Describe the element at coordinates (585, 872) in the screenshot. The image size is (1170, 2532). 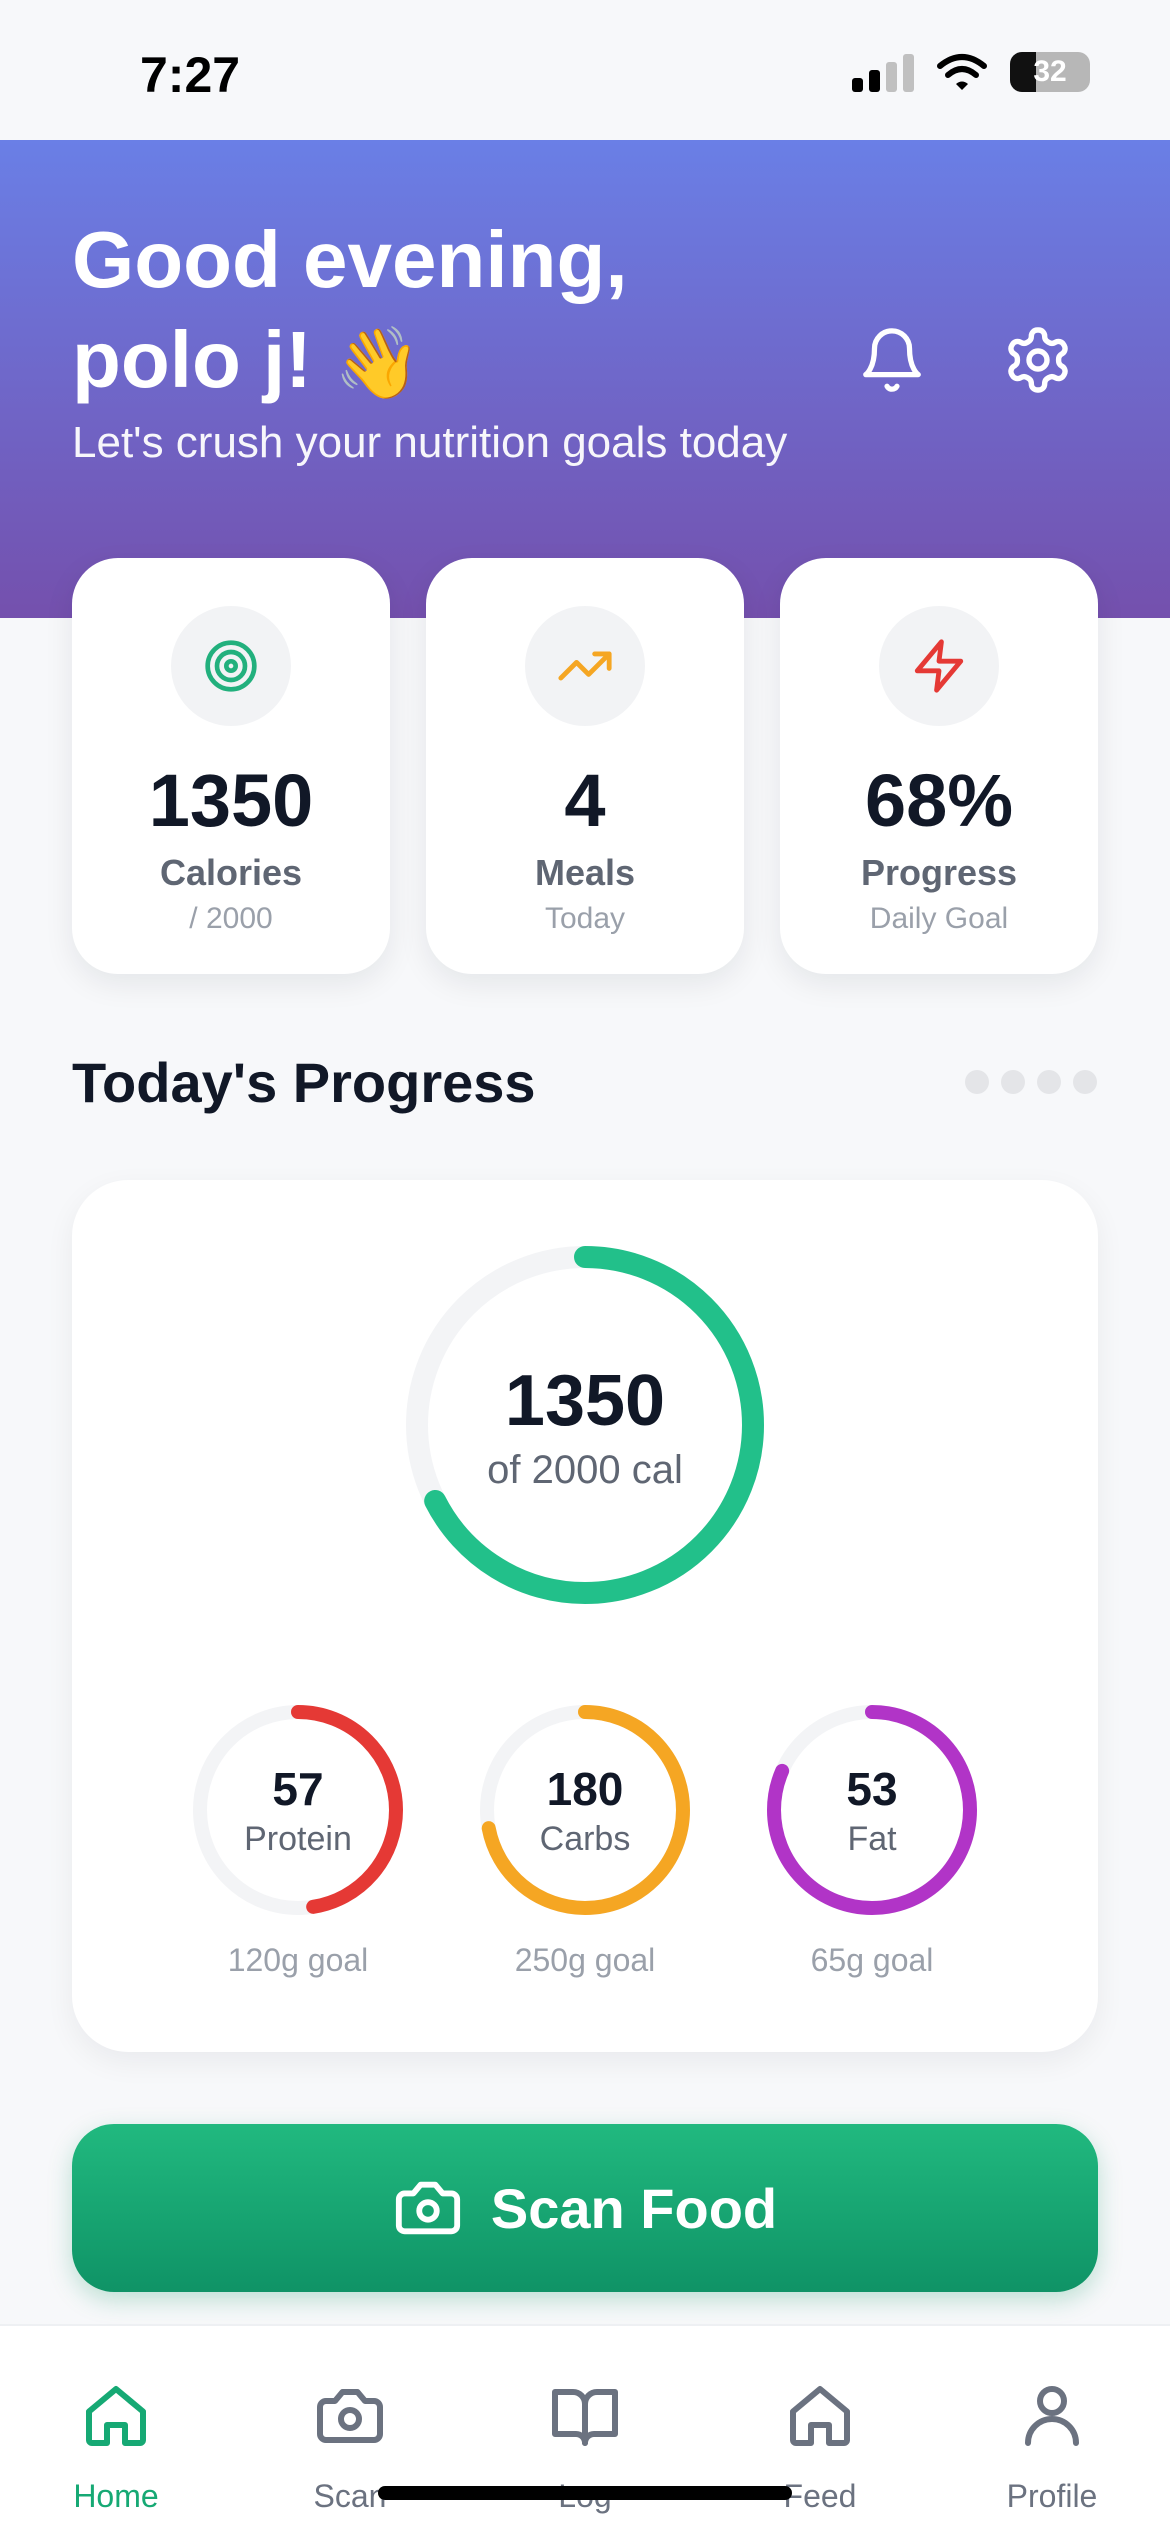
I see `stat-label: Meals` at that location.